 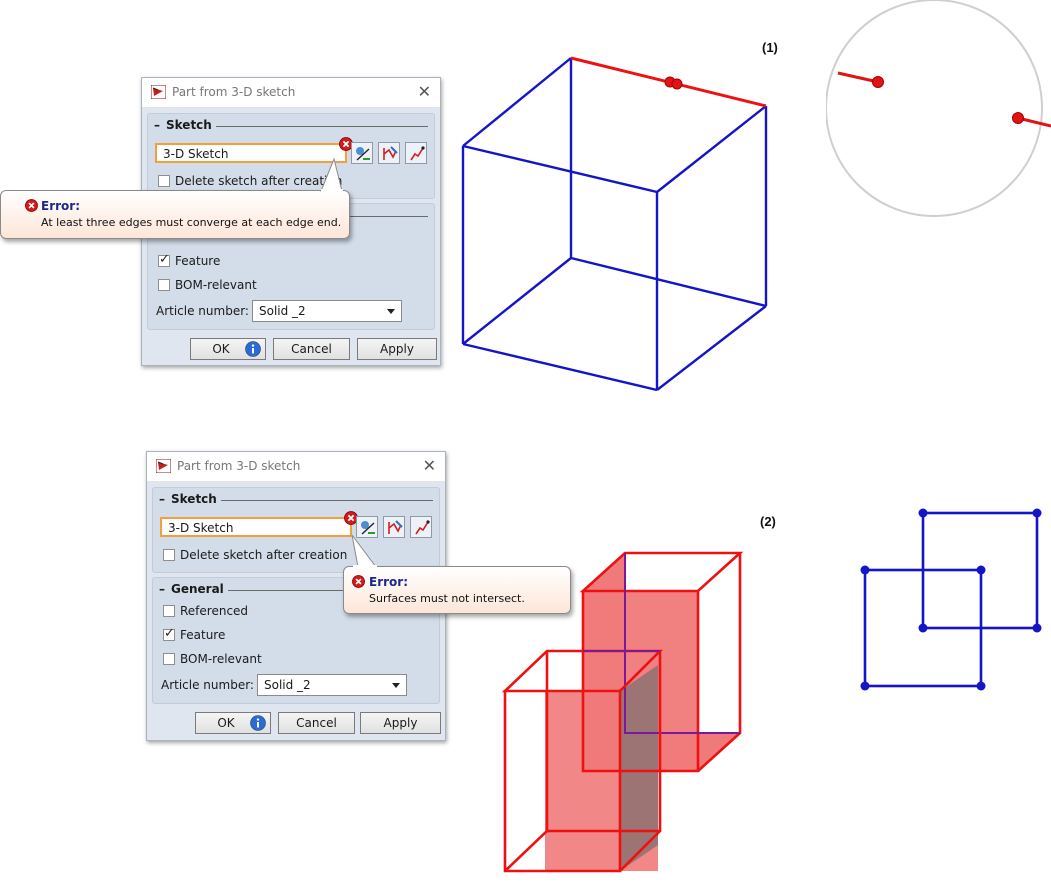 I want to click on zoom-endpoint-right, so click(x=1018, y=118).